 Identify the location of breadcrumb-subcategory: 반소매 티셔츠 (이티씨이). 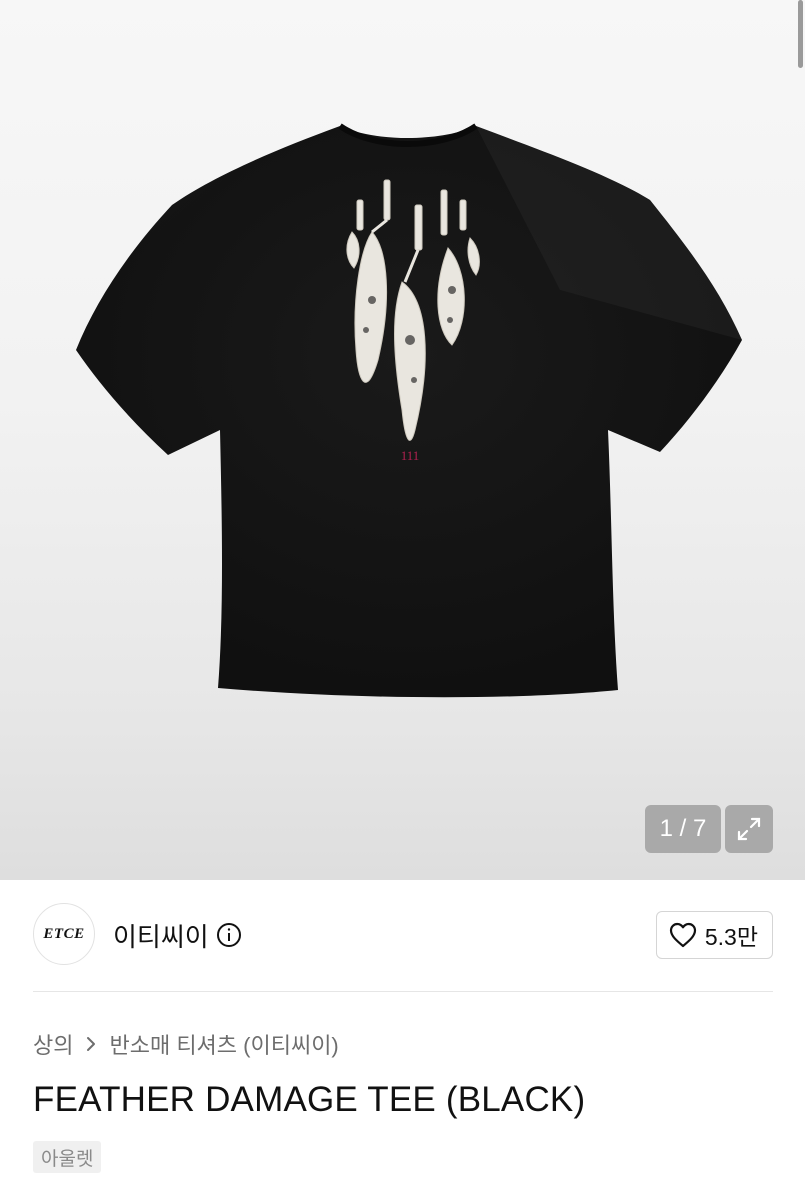
(223, 1044).